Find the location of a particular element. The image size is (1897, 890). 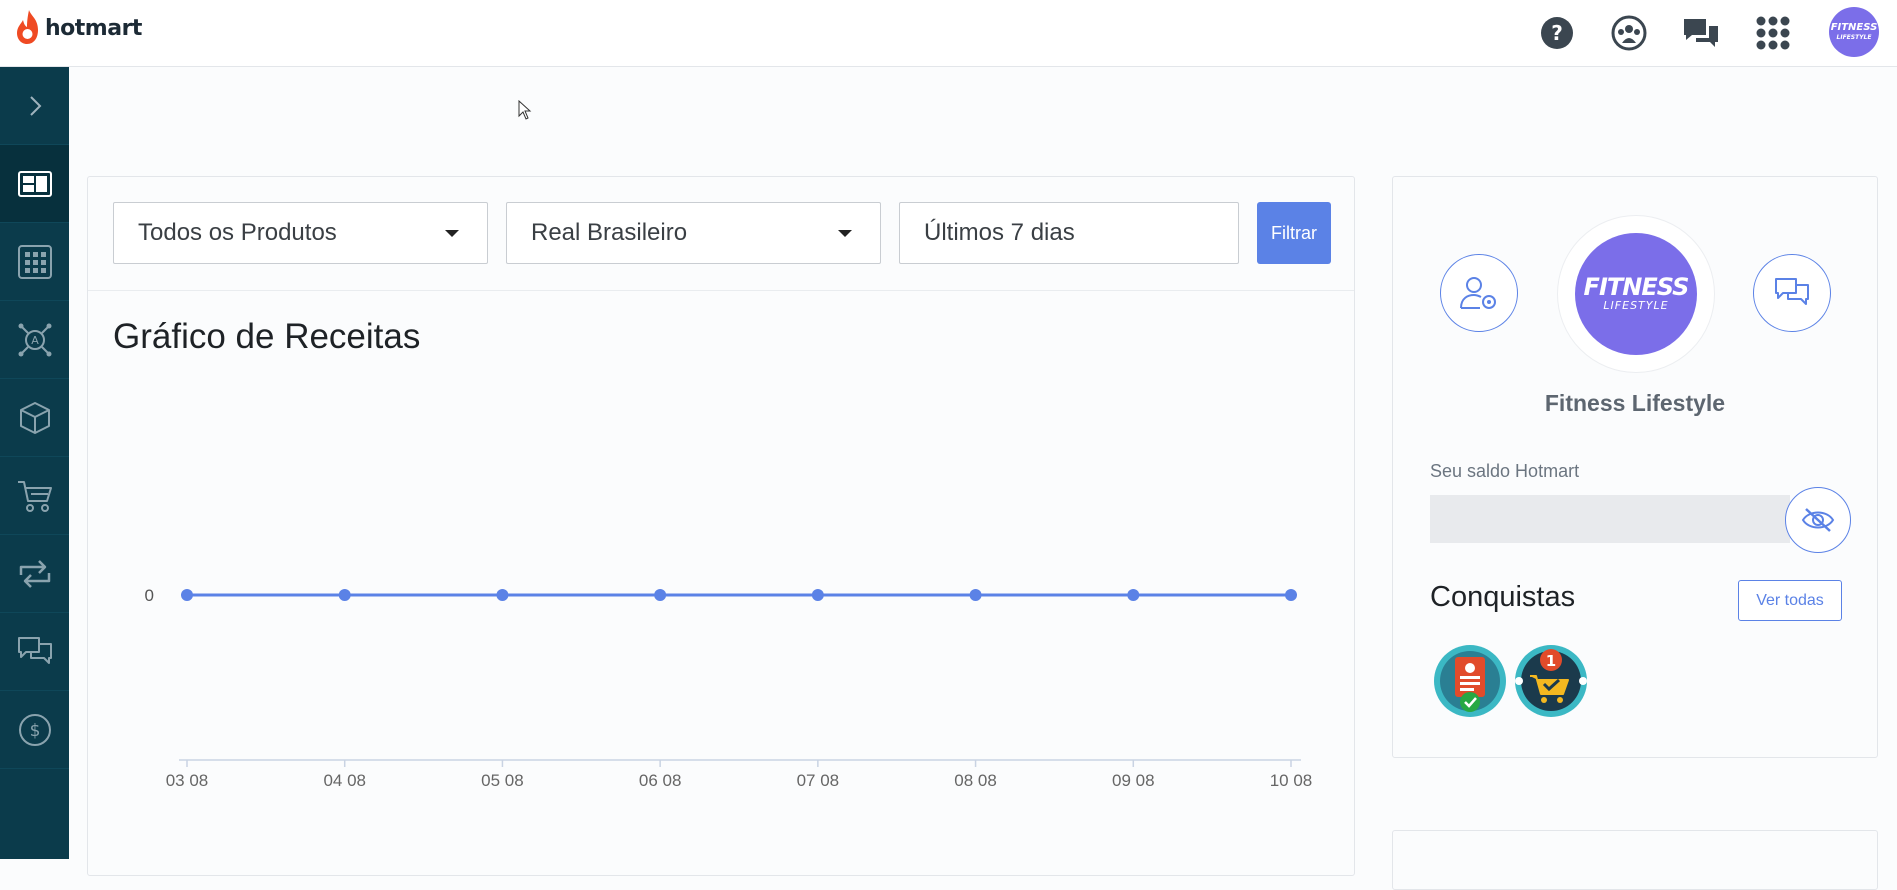

messages-button is located at coordinates (1792, 293).